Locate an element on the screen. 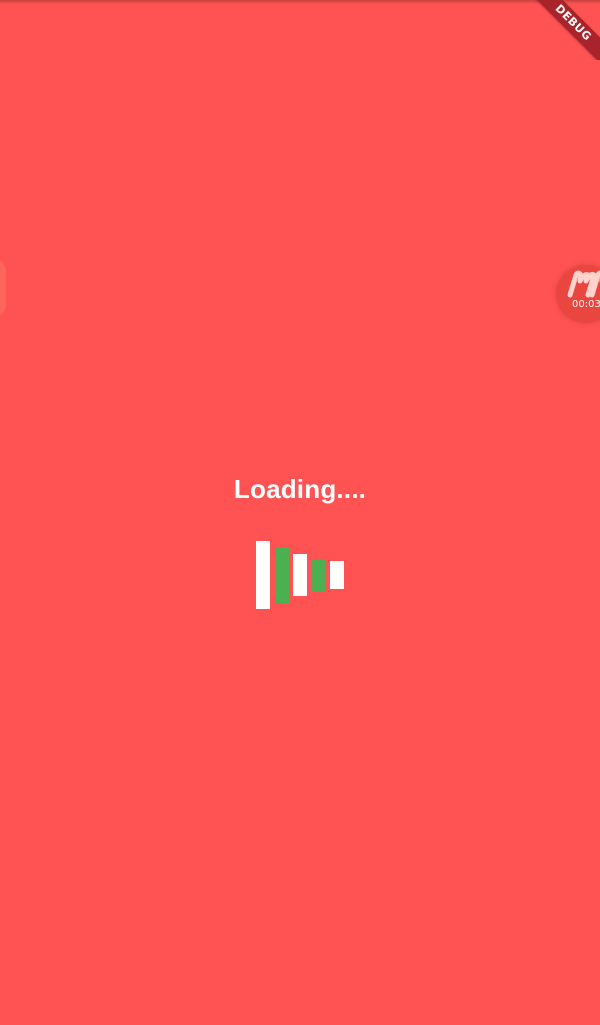  screen-recorder-bubble: 00:03 is located at coordinates (578, 294).